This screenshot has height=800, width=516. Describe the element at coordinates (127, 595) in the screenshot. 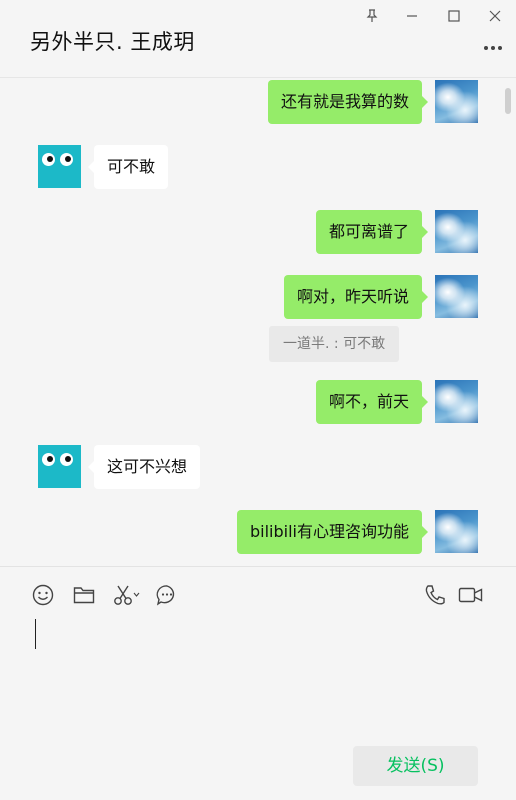

I see `scissors-icon` at that location.